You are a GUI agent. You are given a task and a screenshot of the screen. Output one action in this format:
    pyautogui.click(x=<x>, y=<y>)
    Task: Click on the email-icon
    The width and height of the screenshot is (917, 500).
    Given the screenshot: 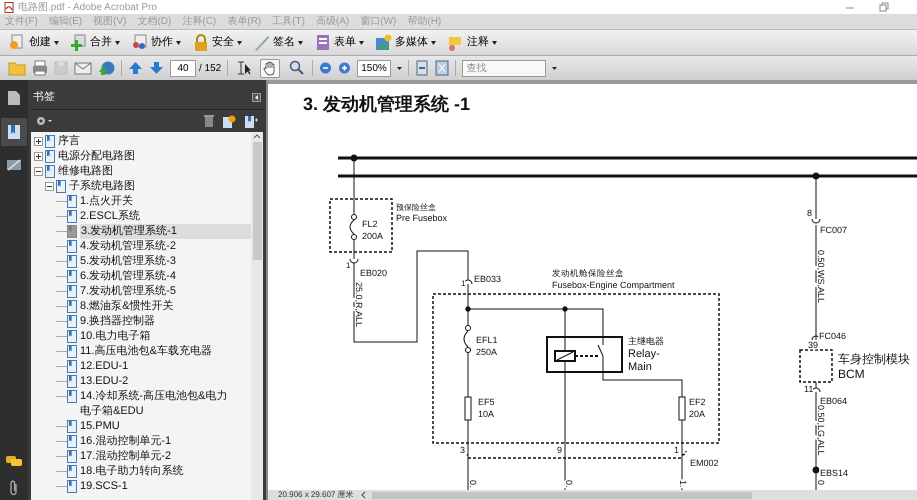 What is the action you would take?
    pyautogui.click(x=83, y=68)
    